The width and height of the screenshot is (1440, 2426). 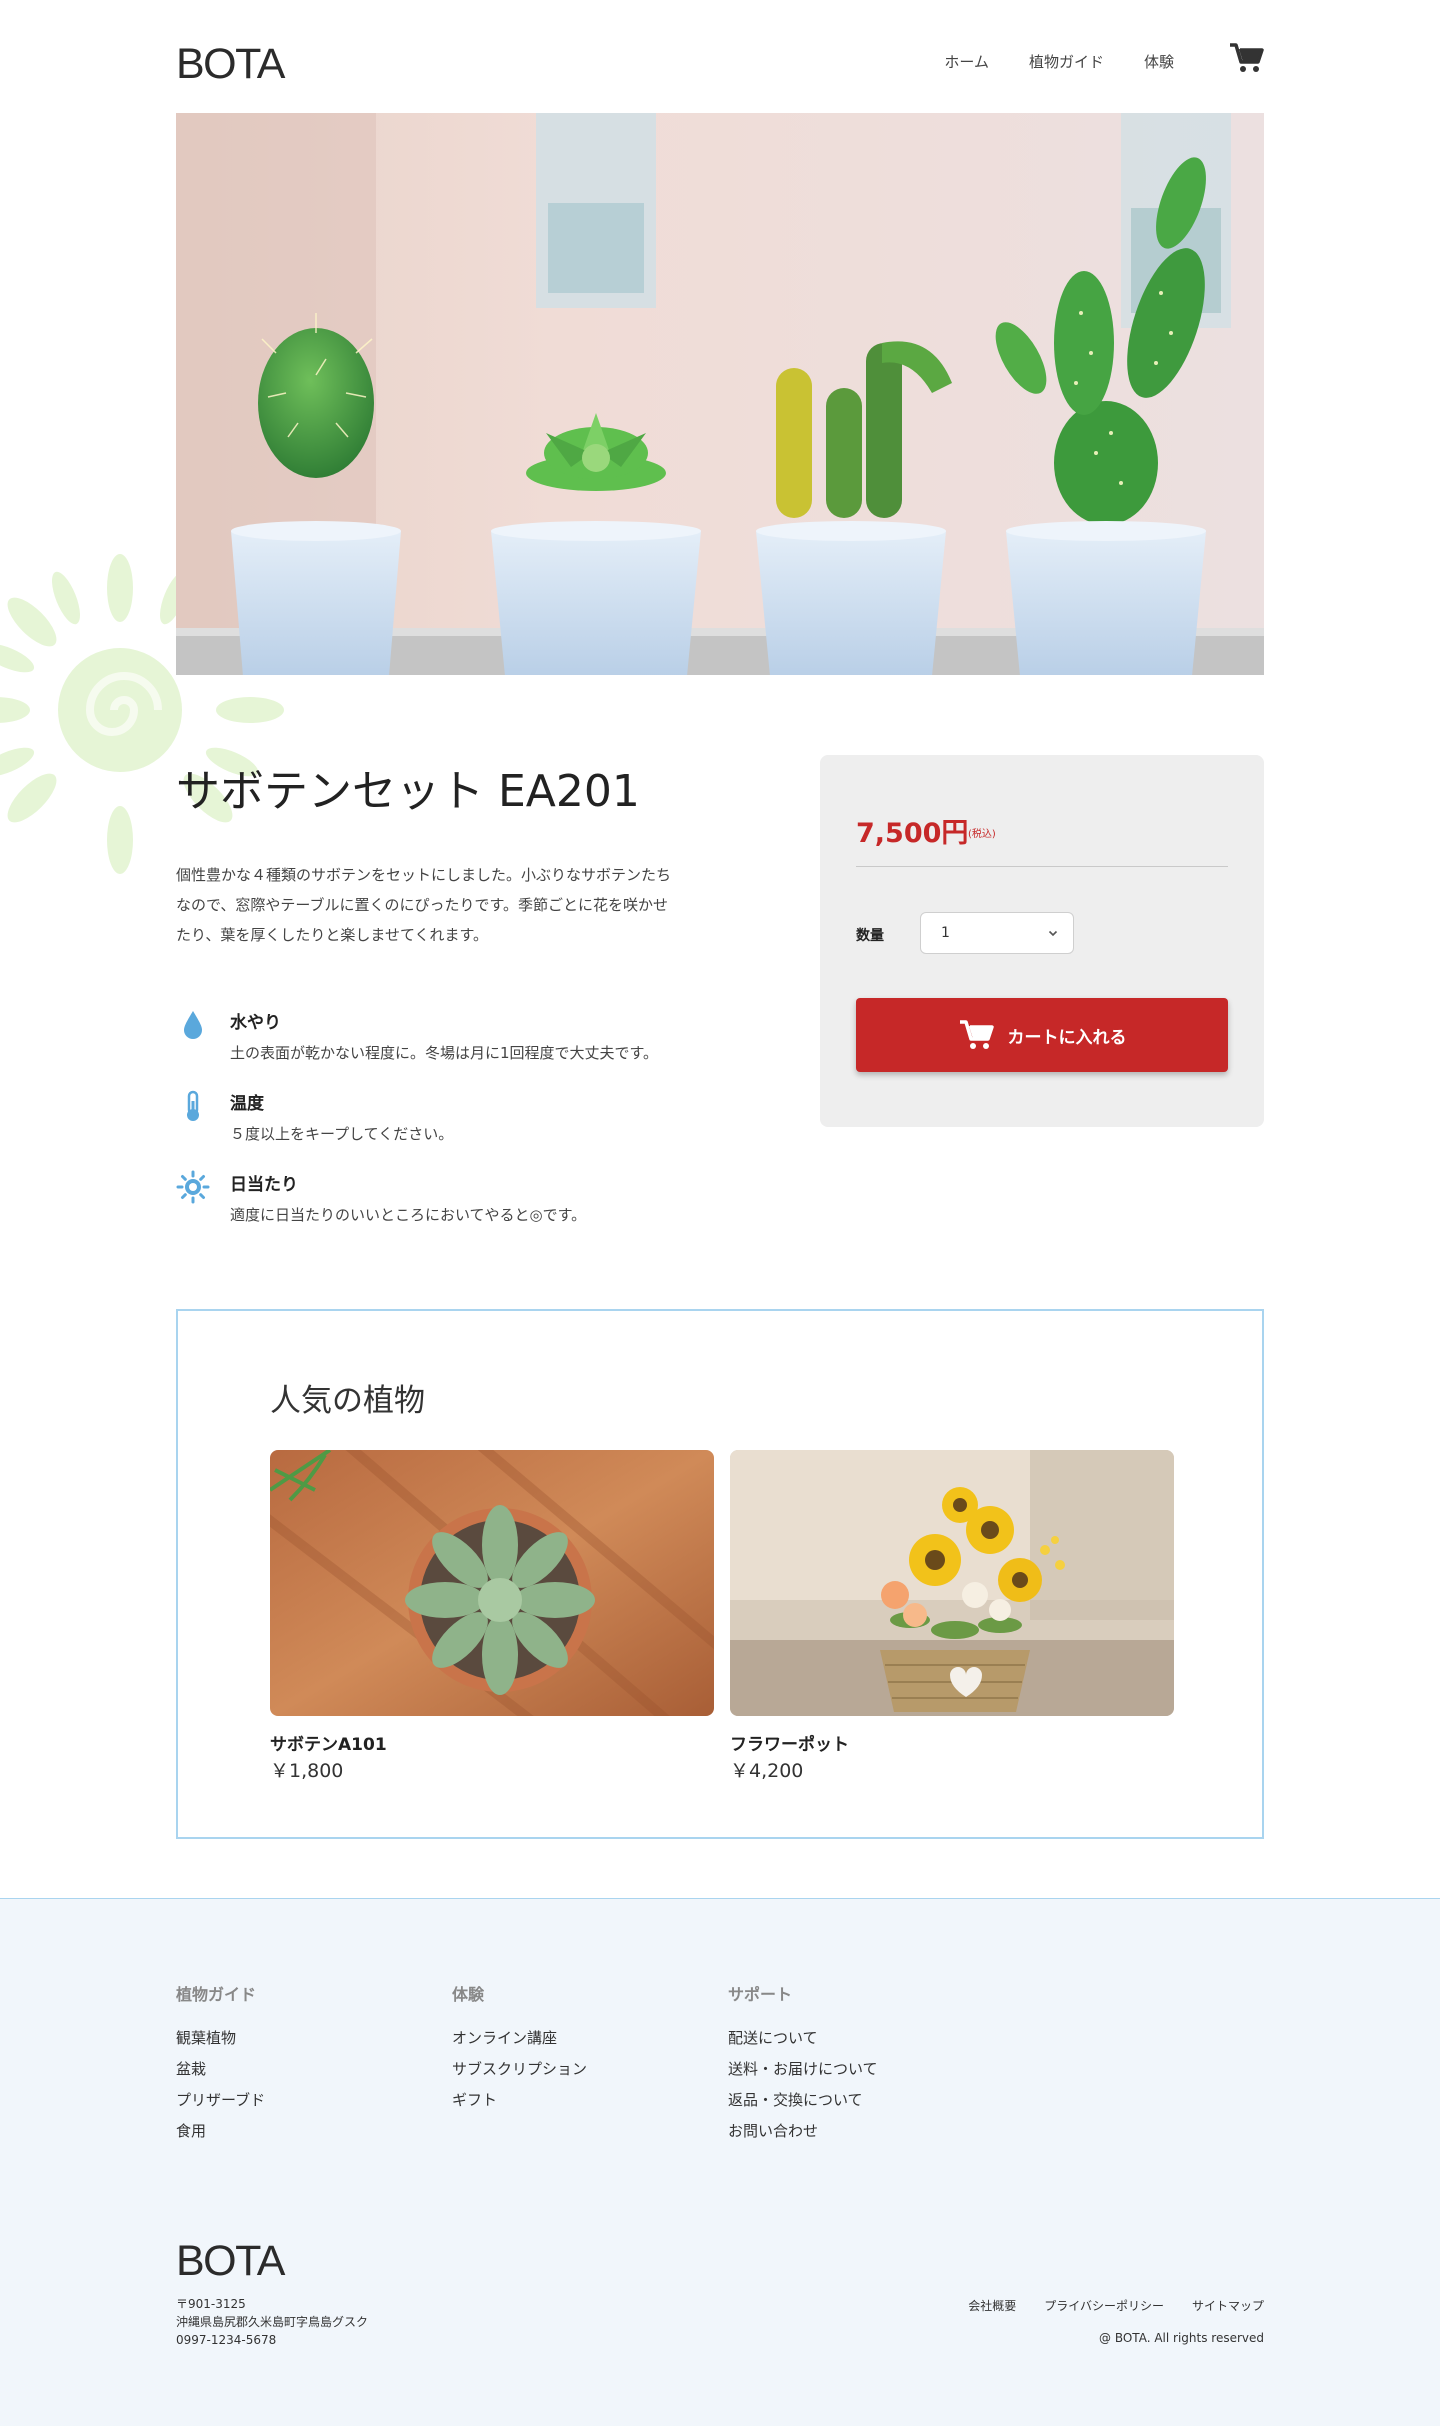 What do you see at coordinates (1042, 866) in the screenshot?
I see `divider` at bounding box center [1042, 866].